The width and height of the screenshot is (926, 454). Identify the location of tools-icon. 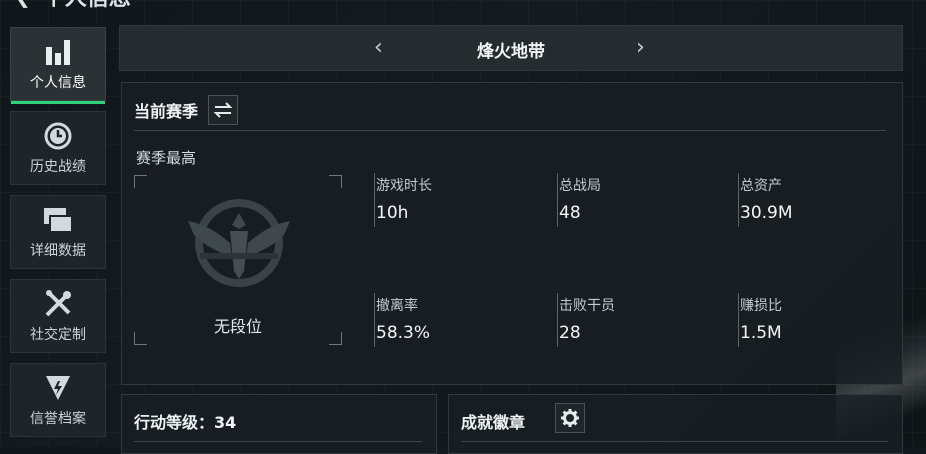
(58, 304).